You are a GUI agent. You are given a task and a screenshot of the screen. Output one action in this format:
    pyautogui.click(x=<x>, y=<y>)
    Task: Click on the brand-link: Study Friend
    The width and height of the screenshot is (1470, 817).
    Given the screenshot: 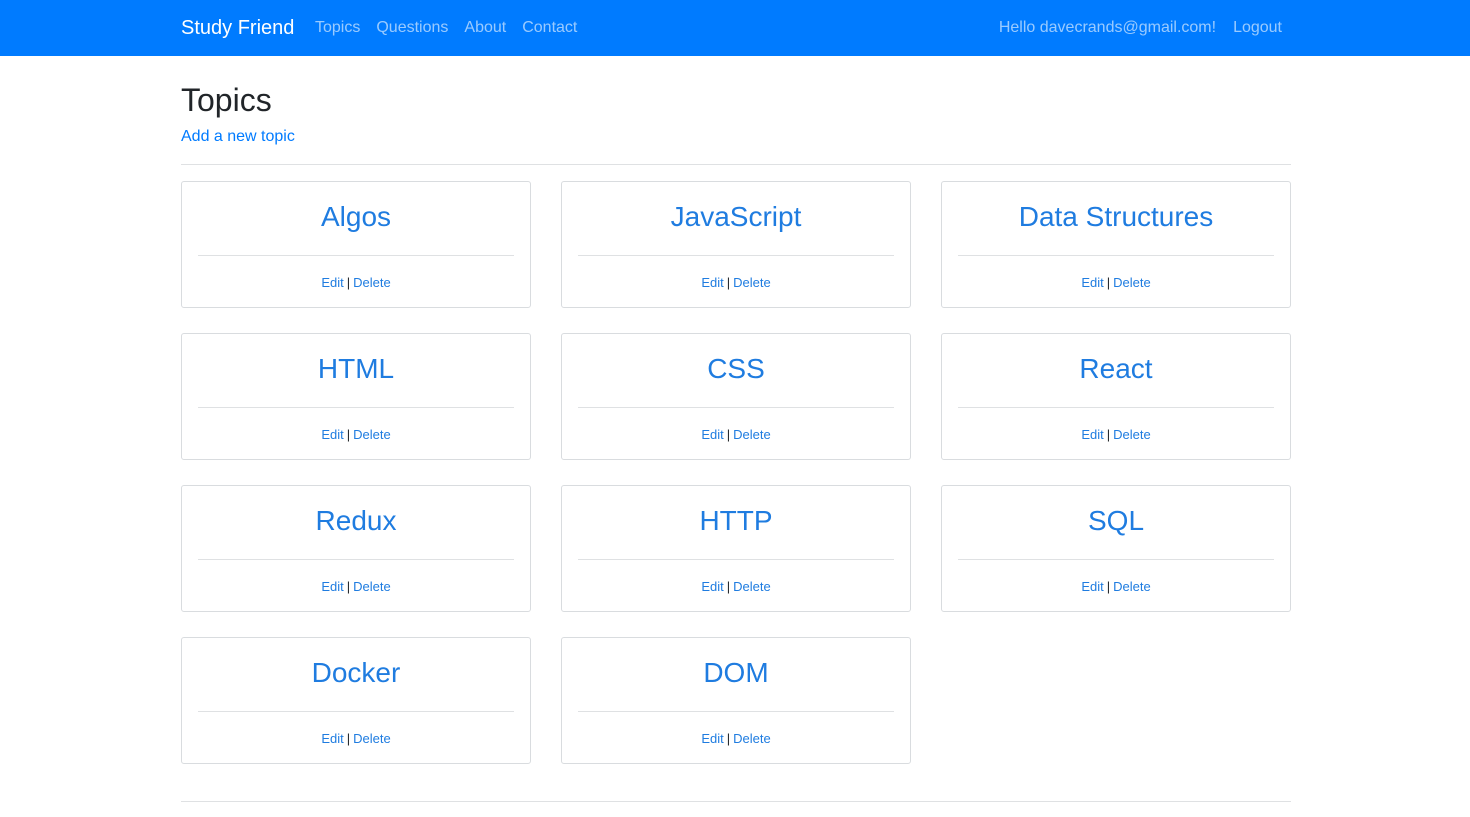 What is the action you would take?
    pyautogui.click(x=237, y=28)
    